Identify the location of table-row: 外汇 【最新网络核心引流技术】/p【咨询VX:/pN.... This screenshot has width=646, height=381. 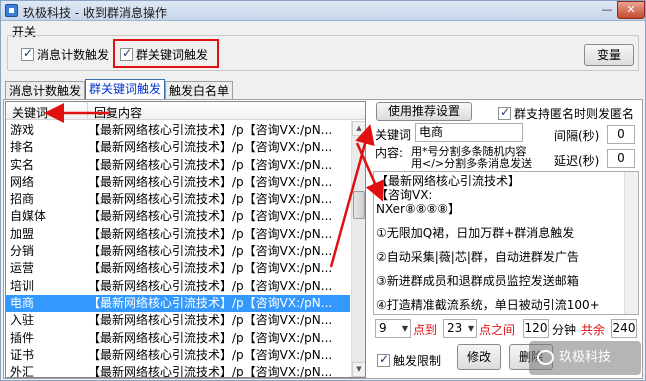
(178, 371).